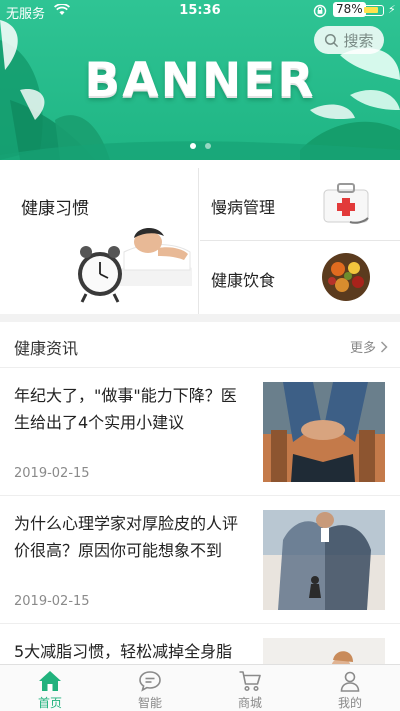 This screenshot has width=400, height=711. I want to click on user-icon, so click(350, 681).